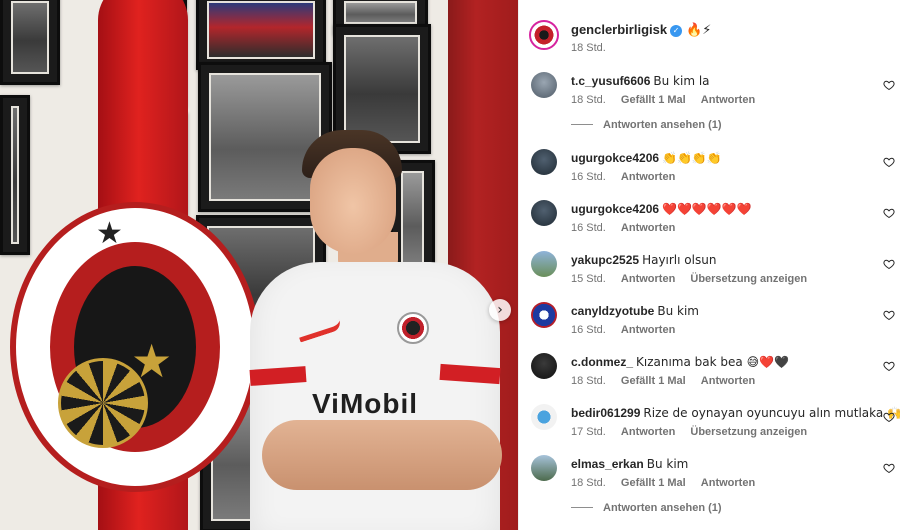  What do you see at coordinates (607, 464) in the screenshot?
I see `comment-username: elmas_erkan` at bounding box center [607, 464].